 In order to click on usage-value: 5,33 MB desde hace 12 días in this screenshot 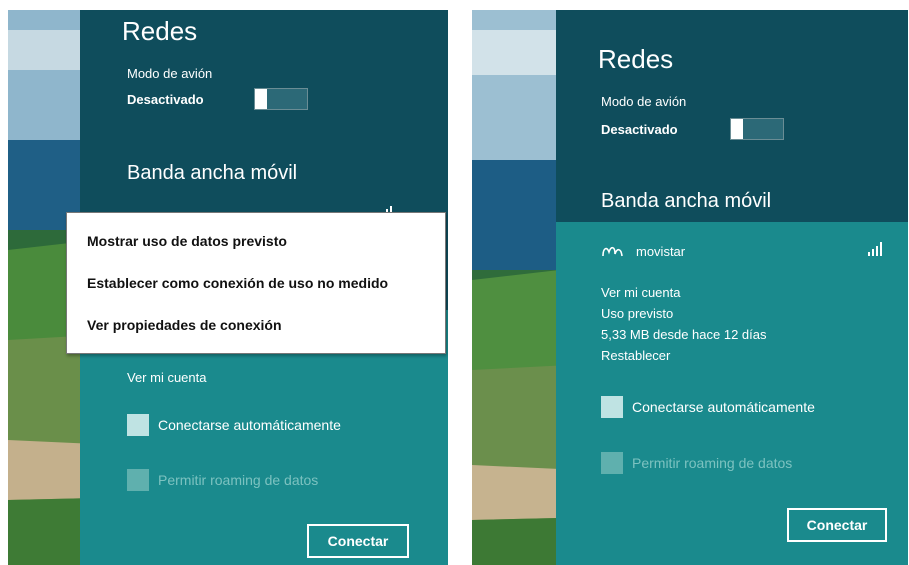, I will do `click(684, 334)`.